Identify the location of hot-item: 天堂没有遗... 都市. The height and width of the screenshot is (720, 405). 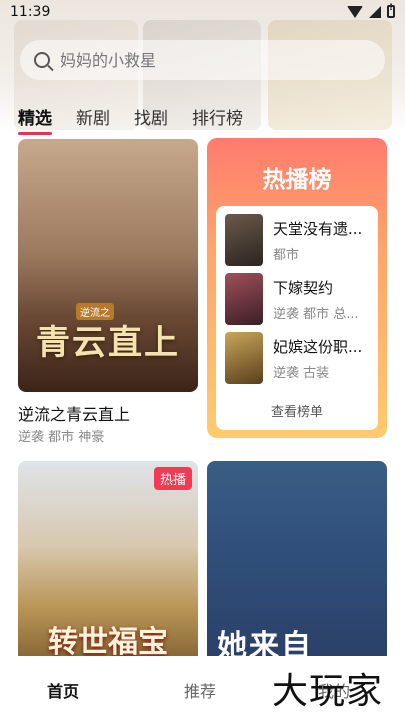
(300, 242).